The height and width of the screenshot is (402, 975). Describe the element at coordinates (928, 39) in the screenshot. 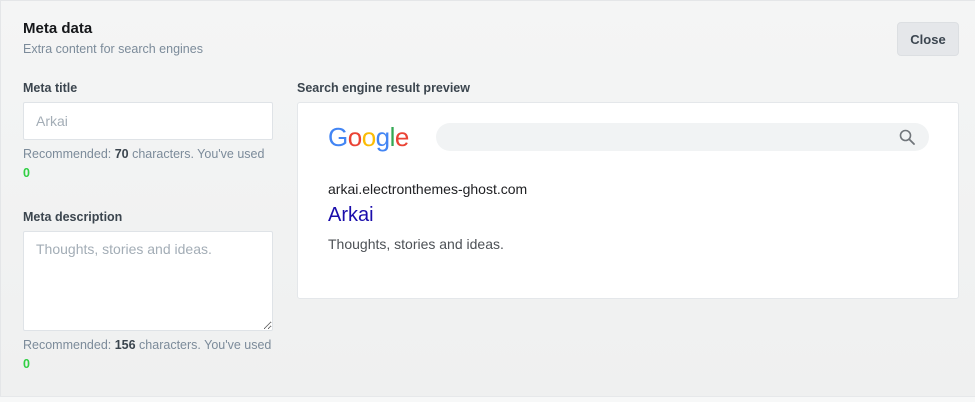

I see `close-button: Close` at that location.